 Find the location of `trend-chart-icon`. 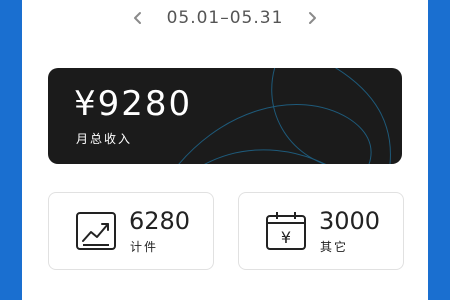

trend-chart-icon is located at coordinates (96, 231).